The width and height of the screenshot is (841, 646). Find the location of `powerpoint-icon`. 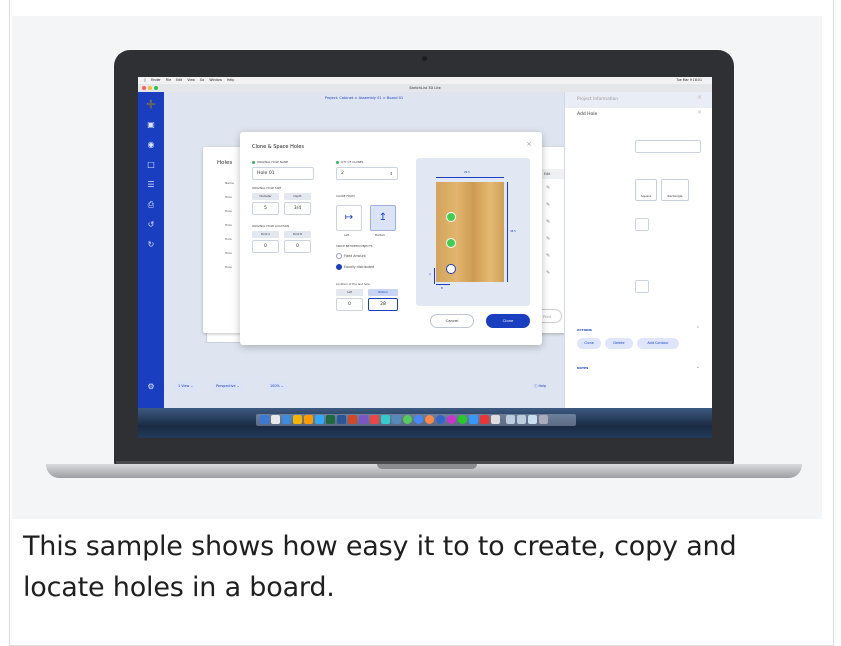

powerpoint-icon is located at coordinates (352, 419).